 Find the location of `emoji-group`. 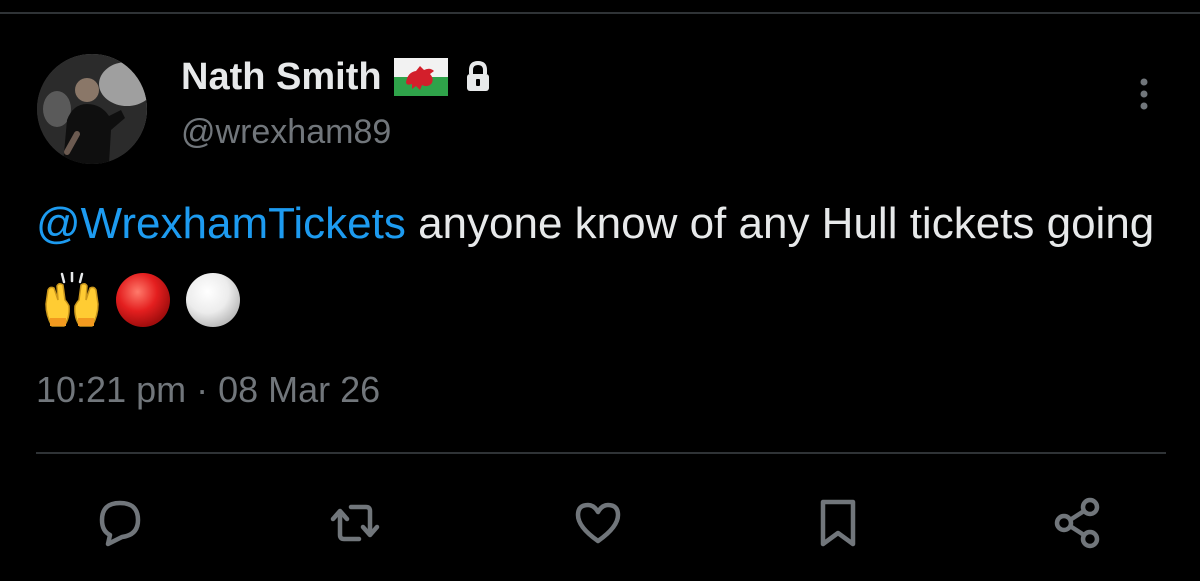

emoji-group is located at coordinates (142, 298).